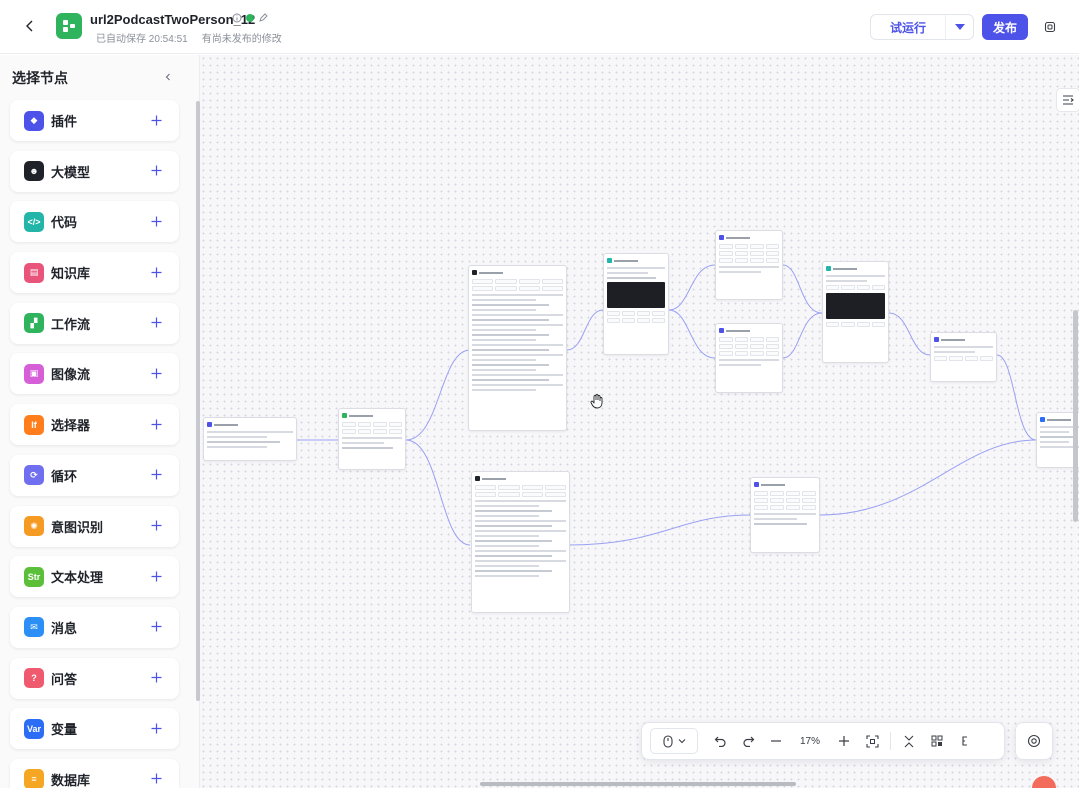 Image resolution: width=1079 pixels, height=788 pixels. What do you see at coordinates (909, 741) in the screenshot?
I see `collapse-all-button` at bounding box center [909, 741].